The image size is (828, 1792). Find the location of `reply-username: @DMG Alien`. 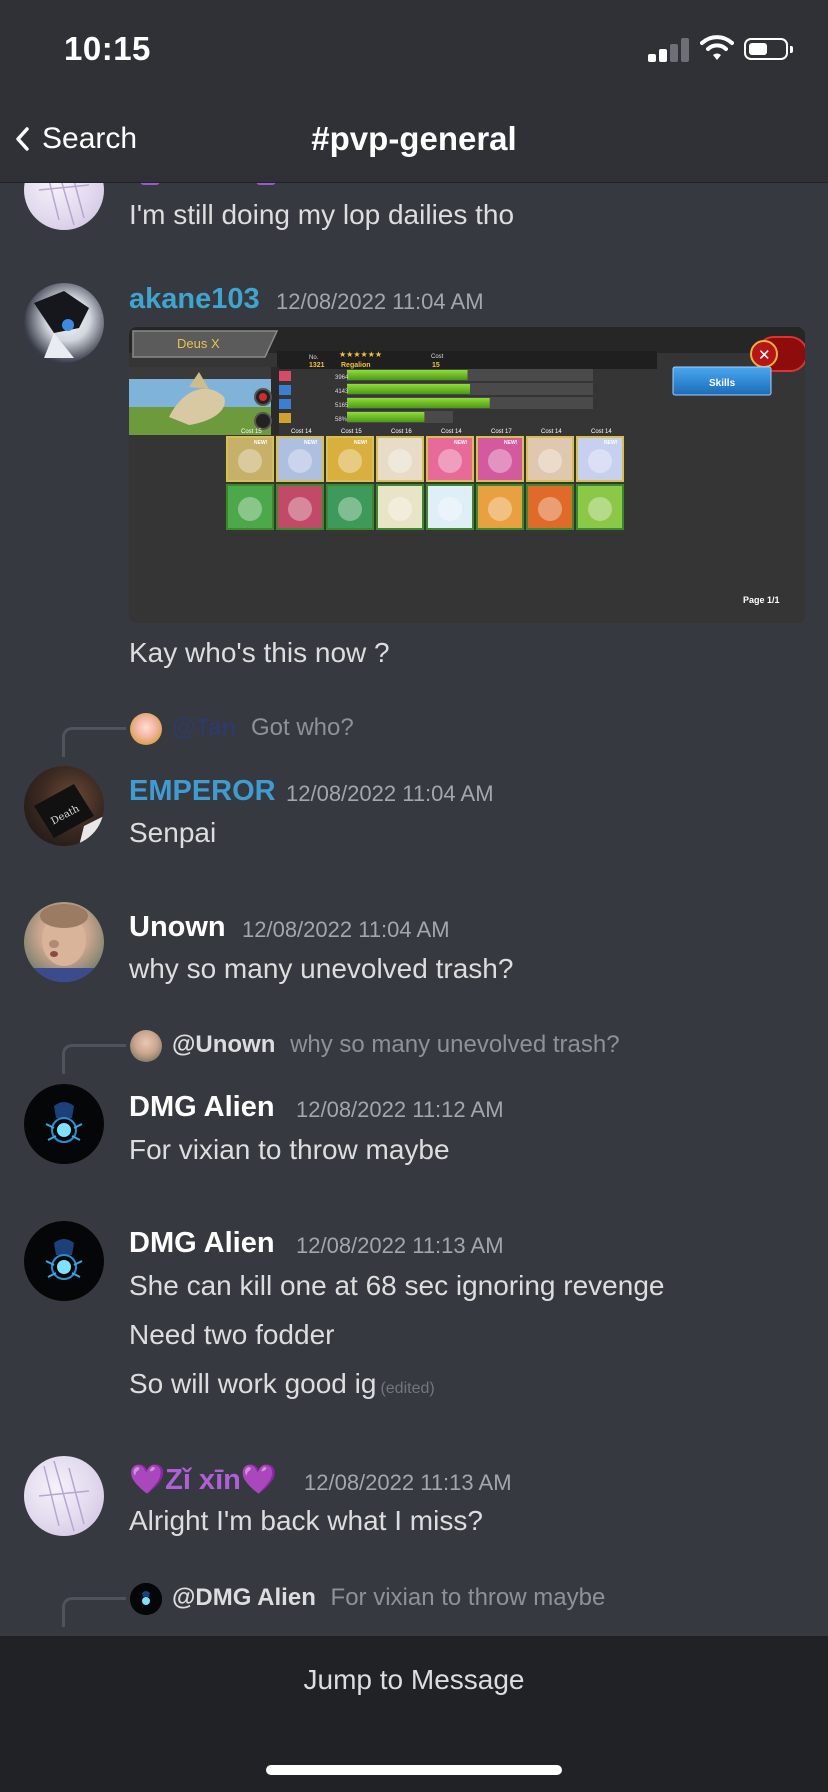

reply-username: @DMG Alien is located at coordinates (244, 1597).